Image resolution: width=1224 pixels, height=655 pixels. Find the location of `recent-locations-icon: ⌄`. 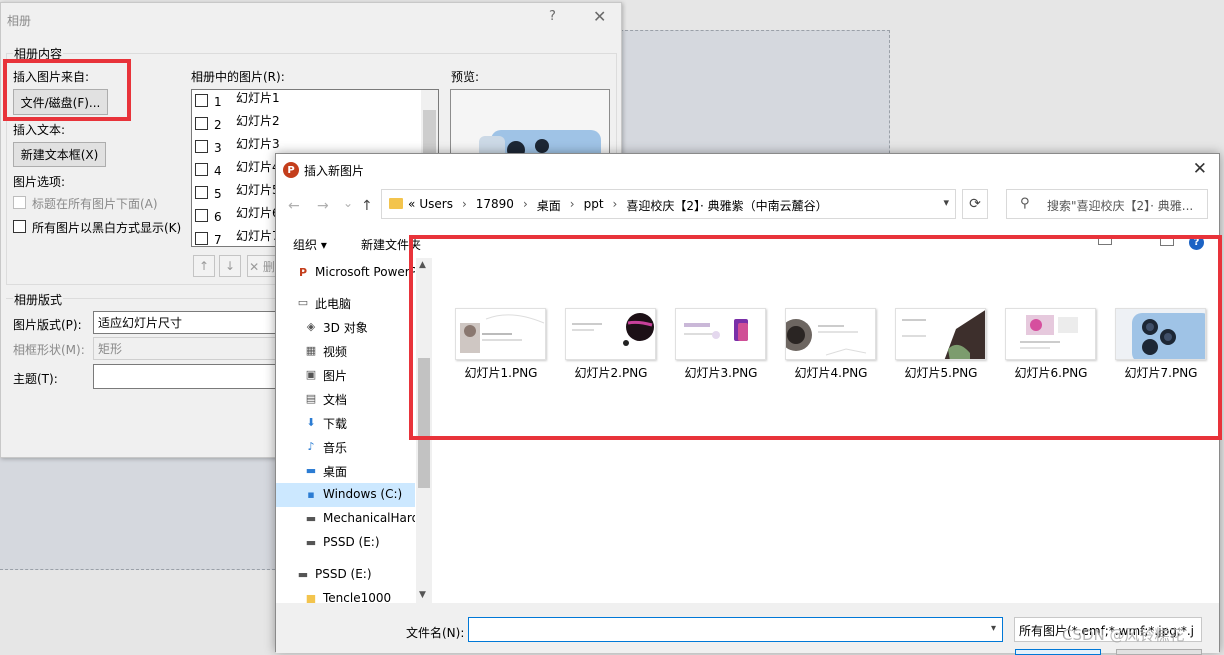

recent-locations-icon: ⌄ is located at coordinates (348, 203).